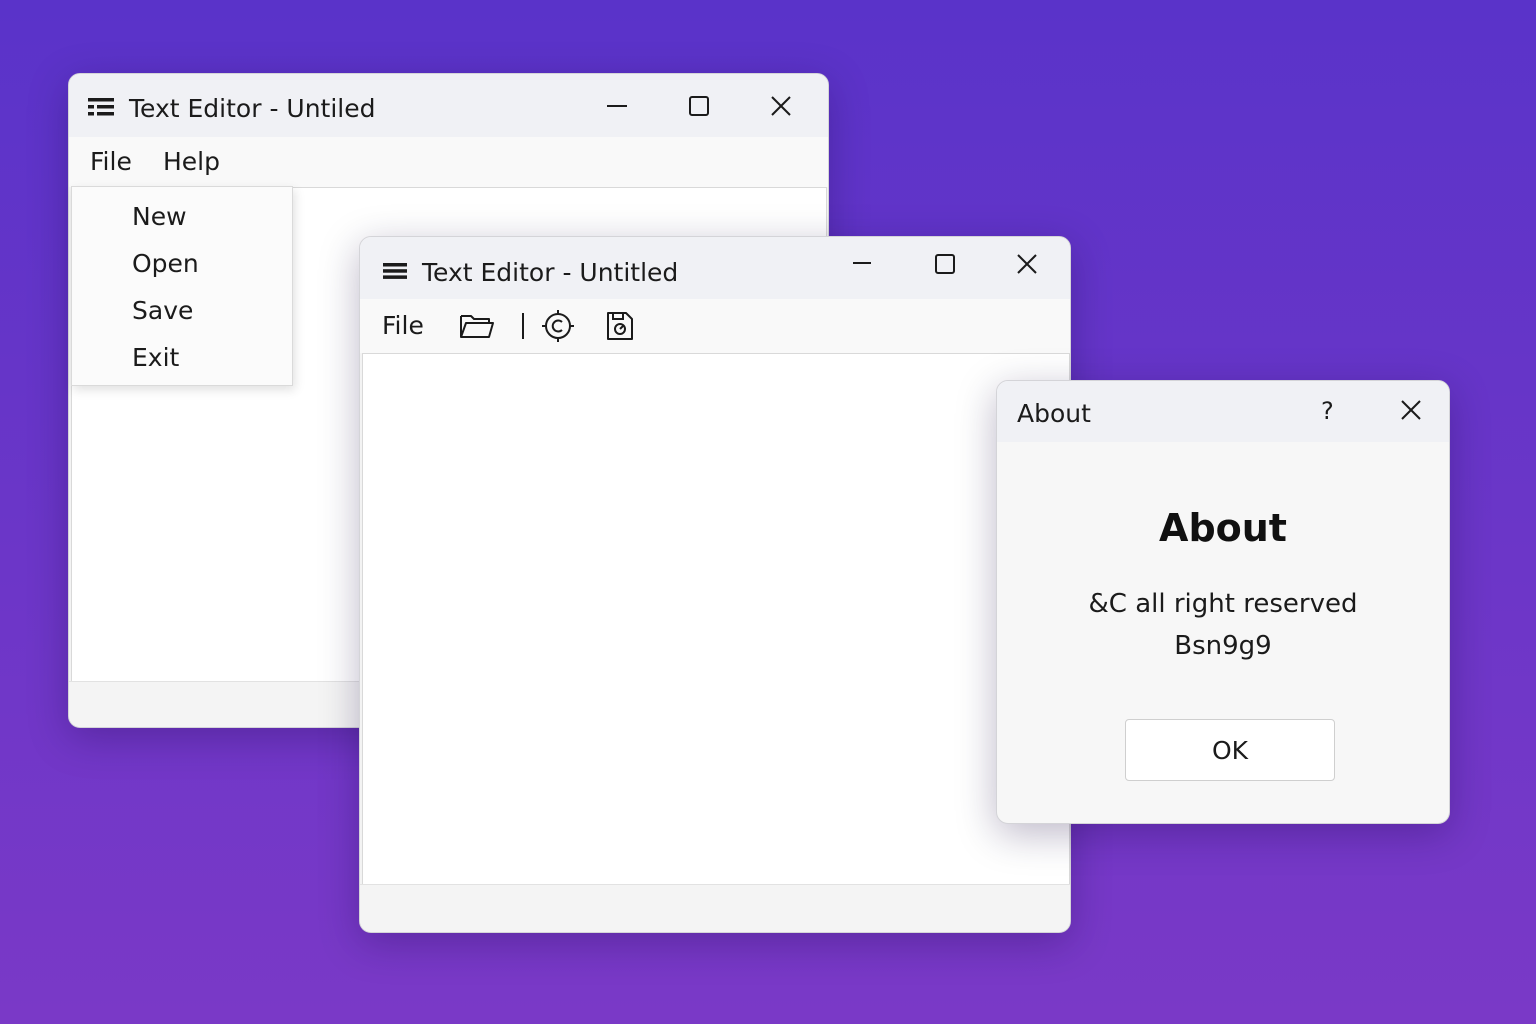 This screenshot has width=1536, height=1024. Describe the element at coordinates (191, 161) in the screenshot. I see `menu-help: Help` at that location.